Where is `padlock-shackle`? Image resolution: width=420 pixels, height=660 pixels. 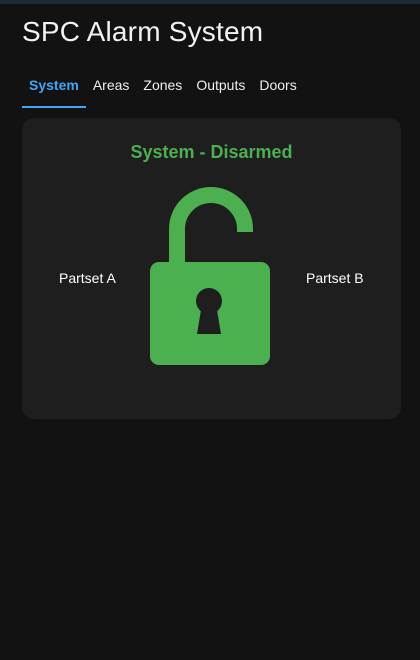
padlock-shackle is located at coordinates (211, 225).